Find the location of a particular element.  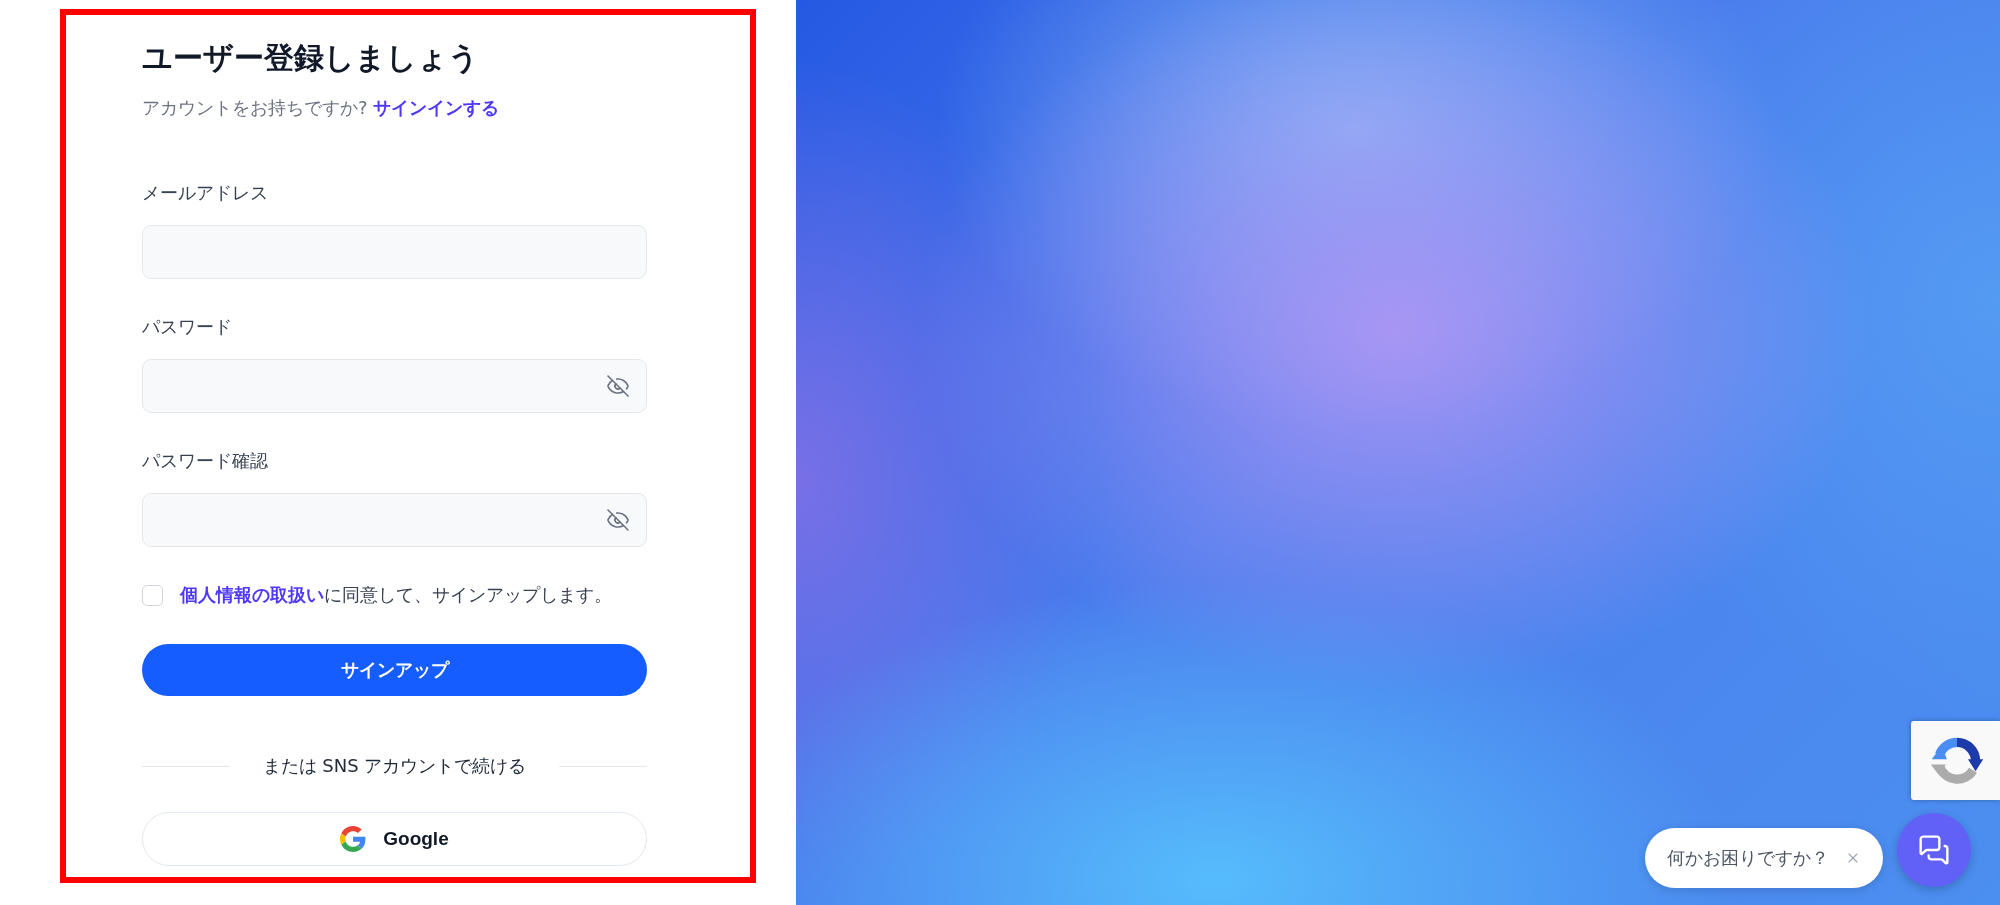

signin-link: サインインする is located at coordinates (436, 107).